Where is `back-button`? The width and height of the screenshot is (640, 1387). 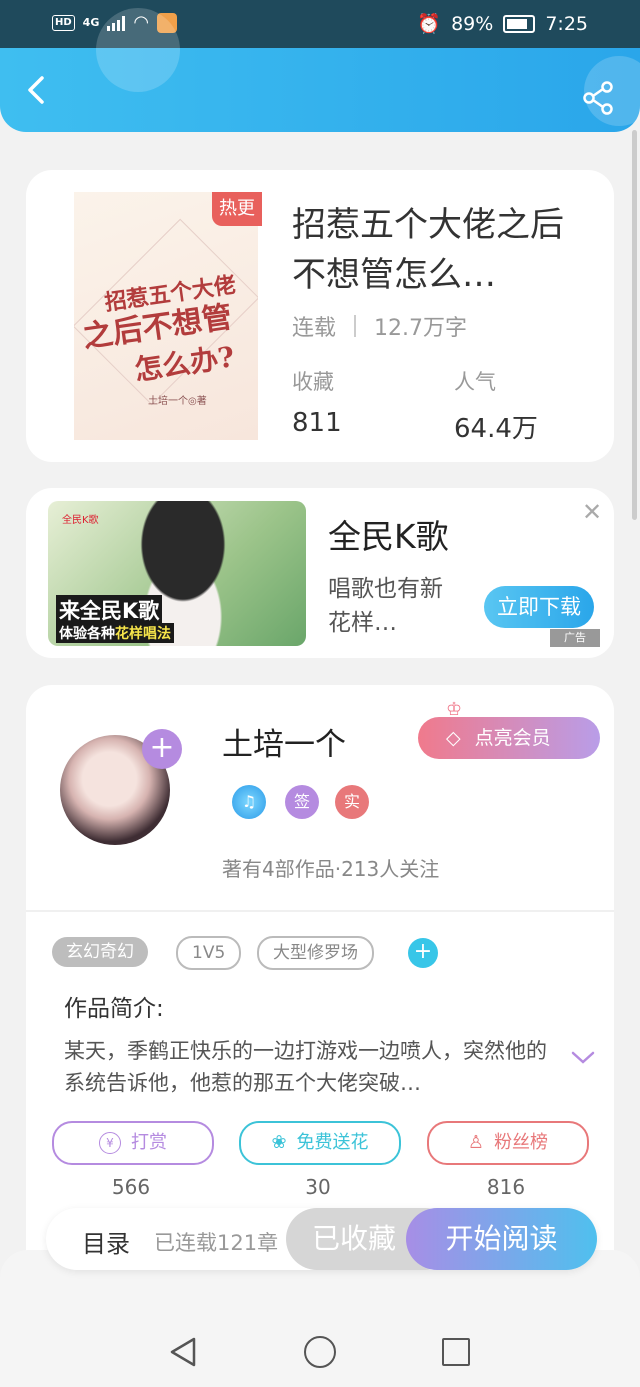 back-button is located at coordinates (38, 90).